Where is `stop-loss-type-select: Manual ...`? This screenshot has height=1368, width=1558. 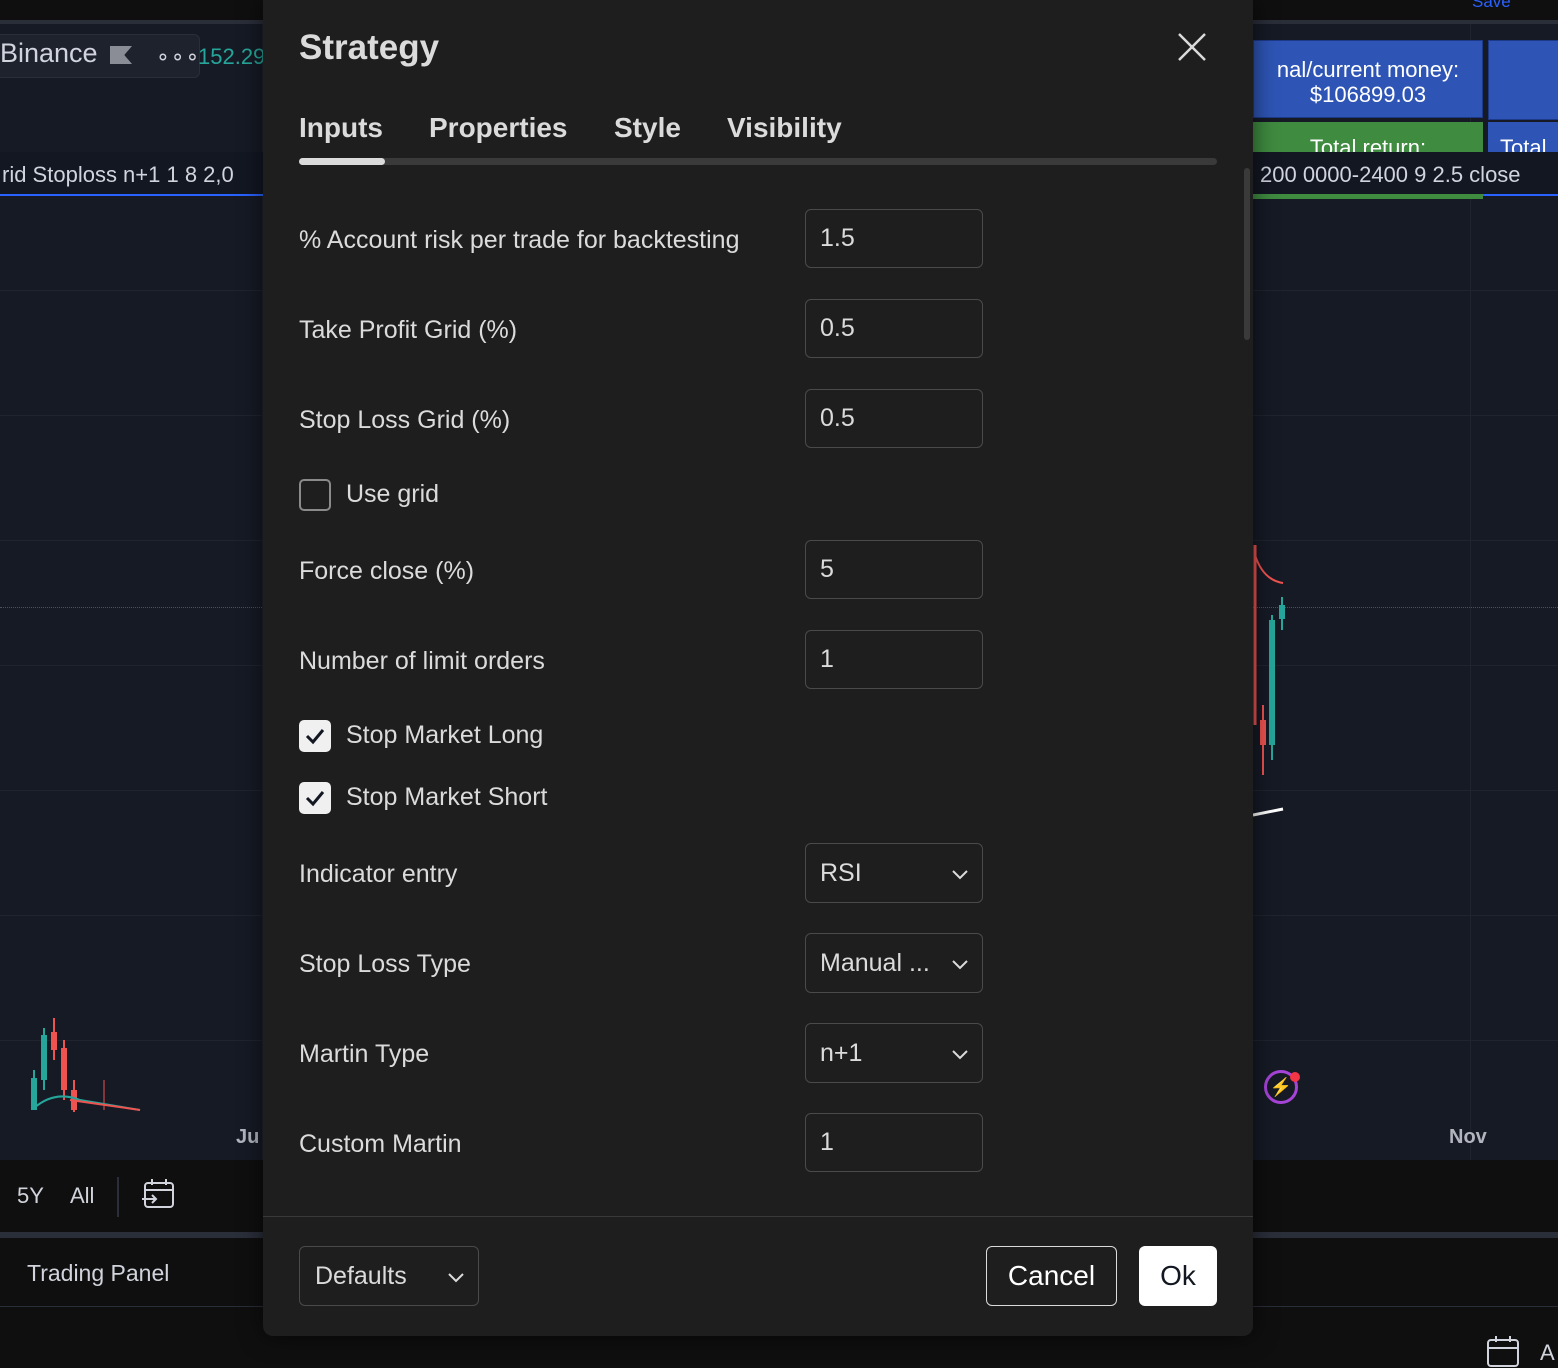
stop-loss-type-select: Manual ... is located at coordinates (894, 963).